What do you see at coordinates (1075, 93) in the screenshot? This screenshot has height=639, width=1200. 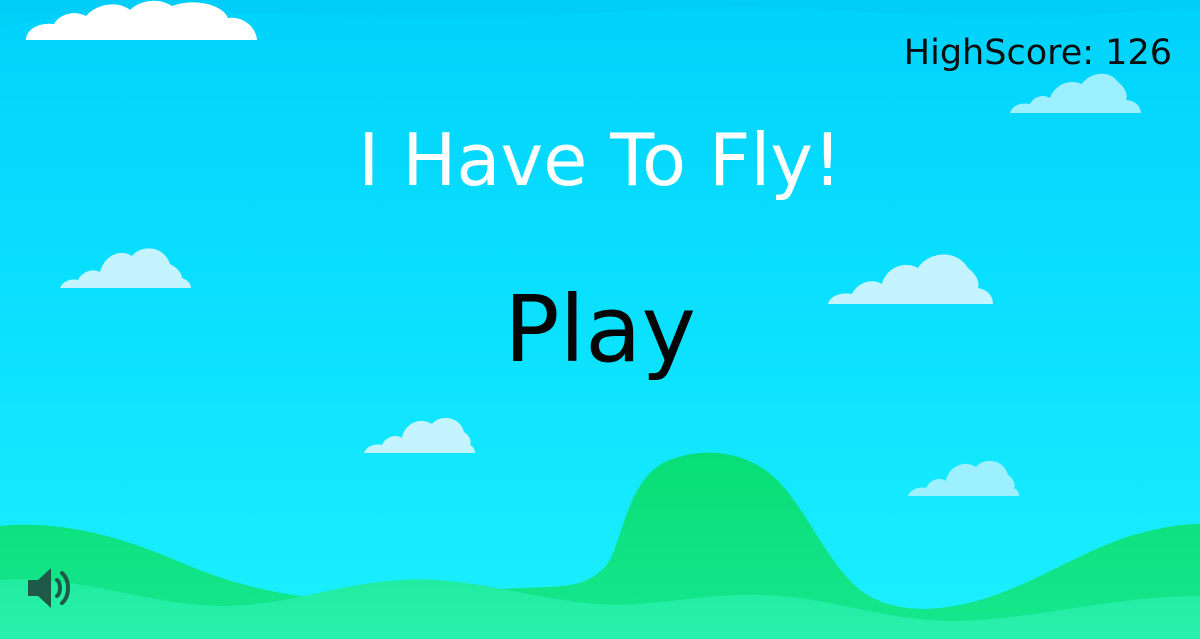 I see `cloud-top-right` at bounding box center [1075, 93].